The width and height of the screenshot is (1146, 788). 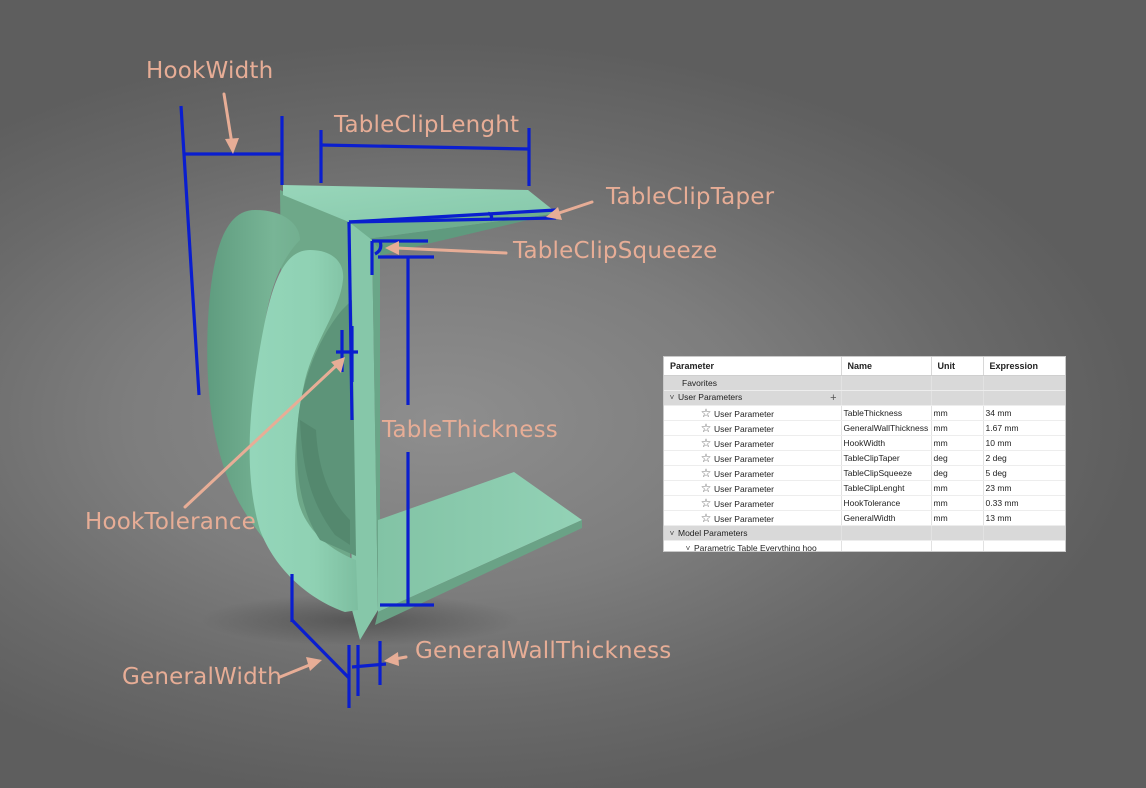 What do you see at coordinates (1024, 488) in the screenshot?
I see `row-expression: 23 mm` at bounding box center [1024, 488].